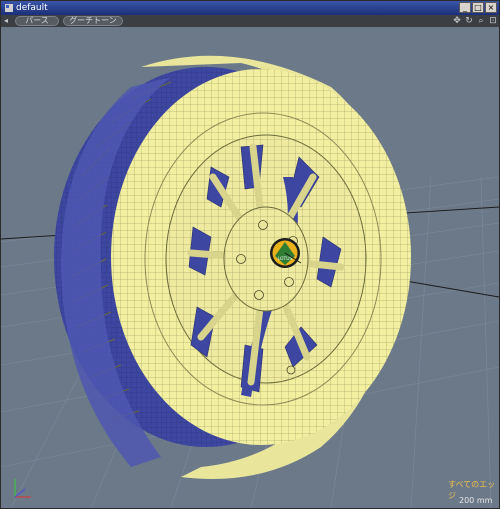  What do you see at coordinates (476, 500) in the screenshot?
I see `grid-scale-label: 200 mm` at bounding box center [476, 500].